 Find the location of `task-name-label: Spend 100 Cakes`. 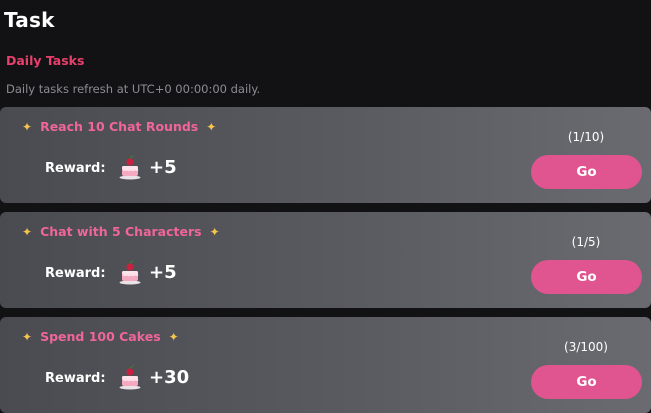

task-name-label: Spend 100 Cakes is located at coordinates (100, 336).